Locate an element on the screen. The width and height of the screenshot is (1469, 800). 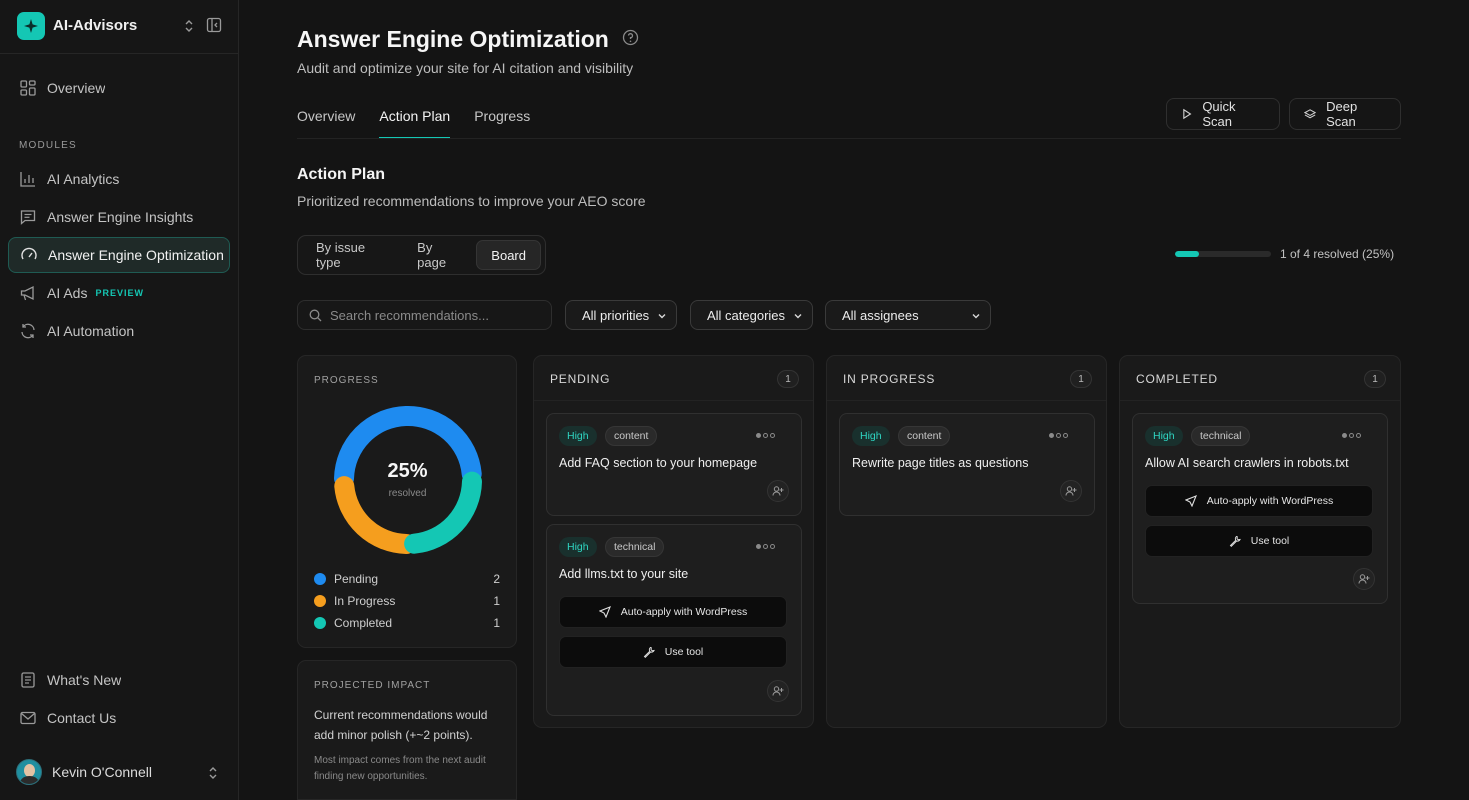
view-by-issue-type: By issue type is located at coordinates (352, 255).